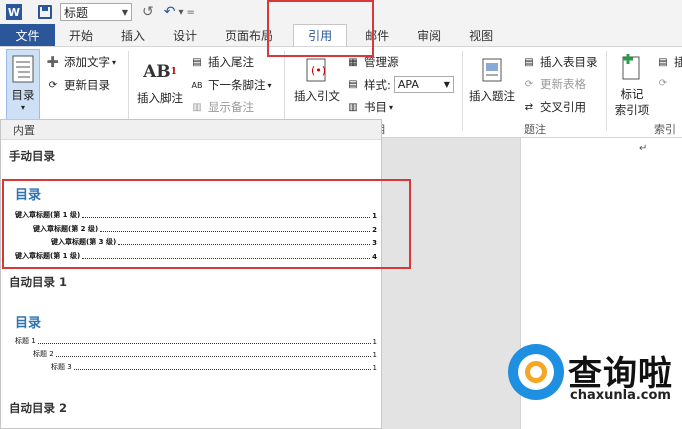  Describe the element at coordinates (665, 129) in the screenshot. I see `index-group-label: 索引` at that location.